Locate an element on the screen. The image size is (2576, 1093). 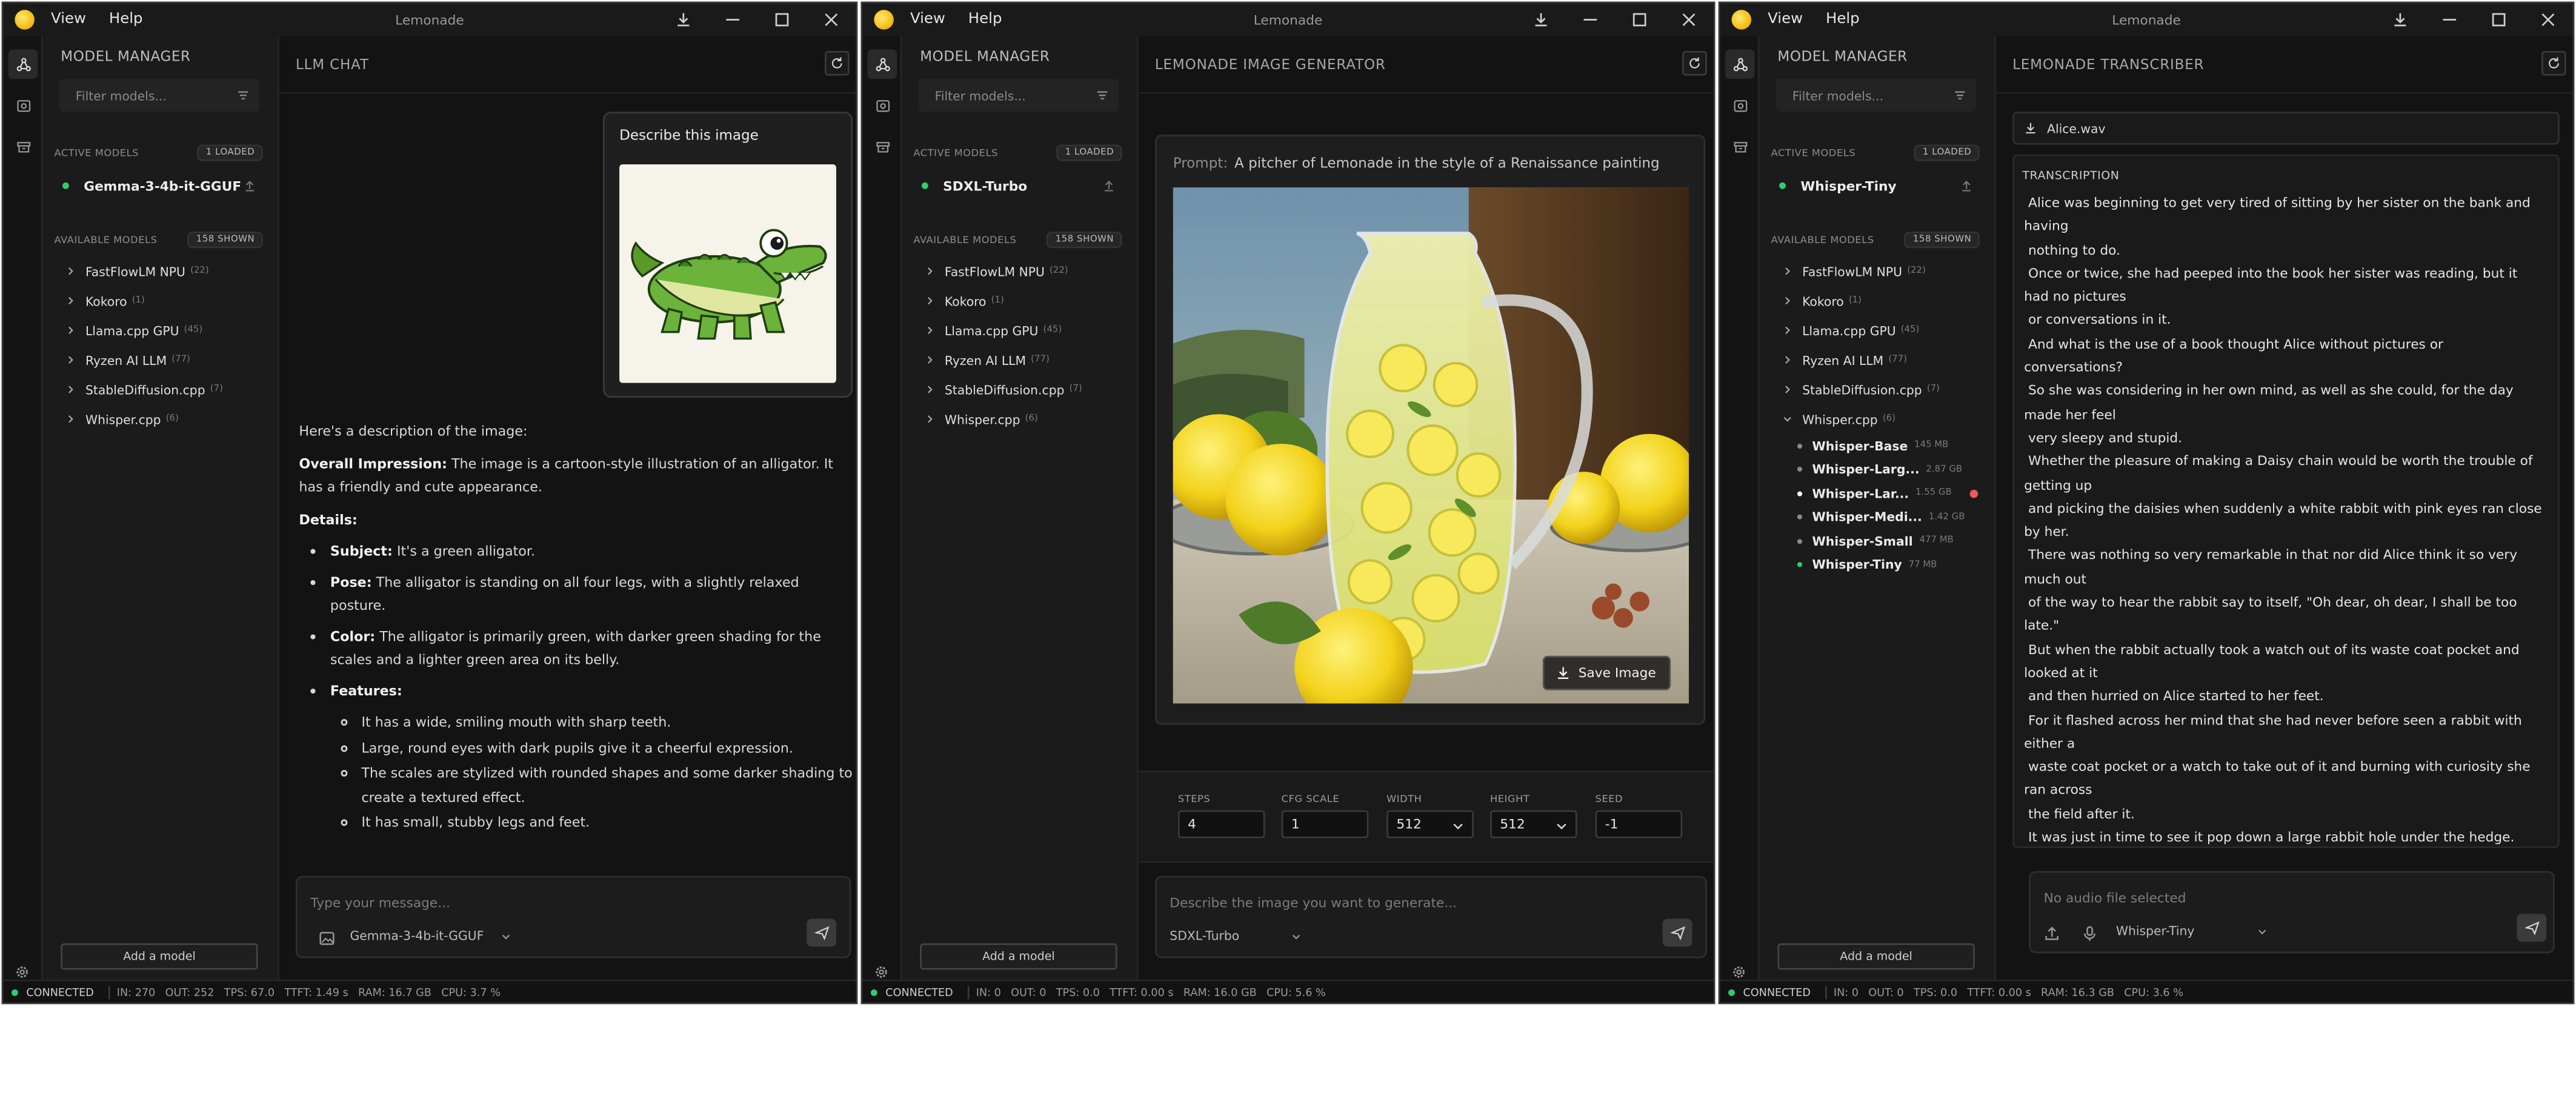
model-item-whisper-tiny: Whisper-Tiny 77 MB is located at coordinates (1877, 565).